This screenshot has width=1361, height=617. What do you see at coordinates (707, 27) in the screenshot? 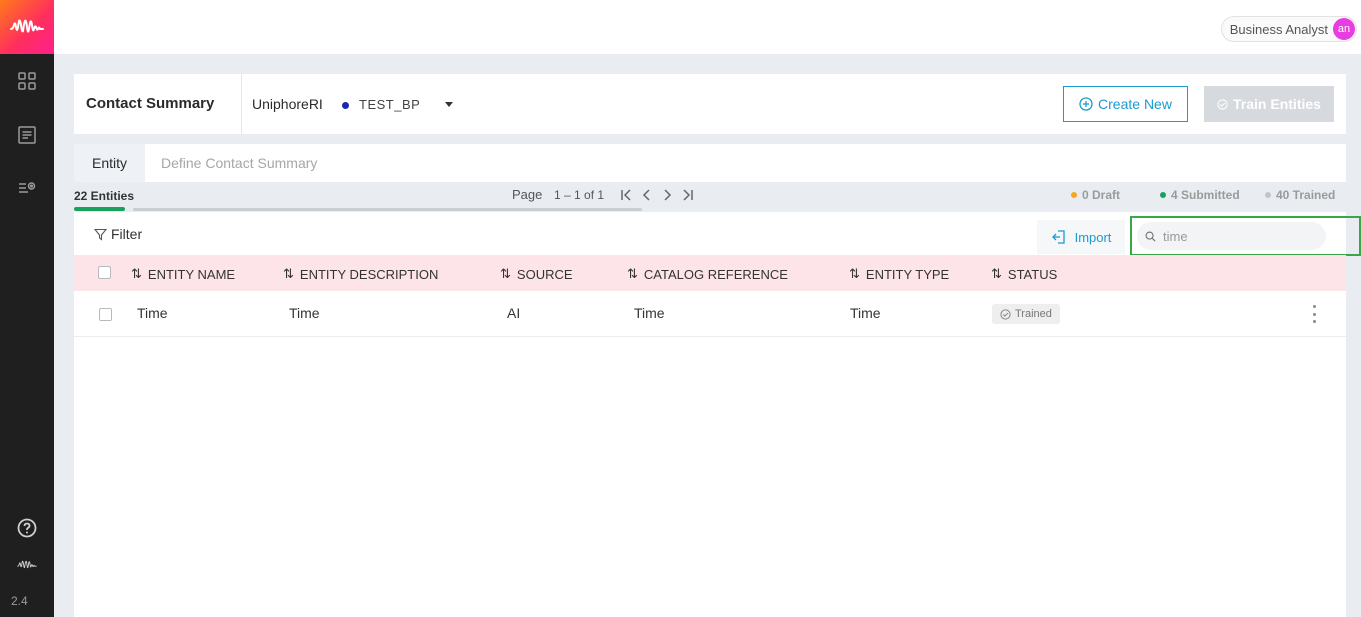
I see `top-header: Business Analyst an` at bounding box center [707, 27].